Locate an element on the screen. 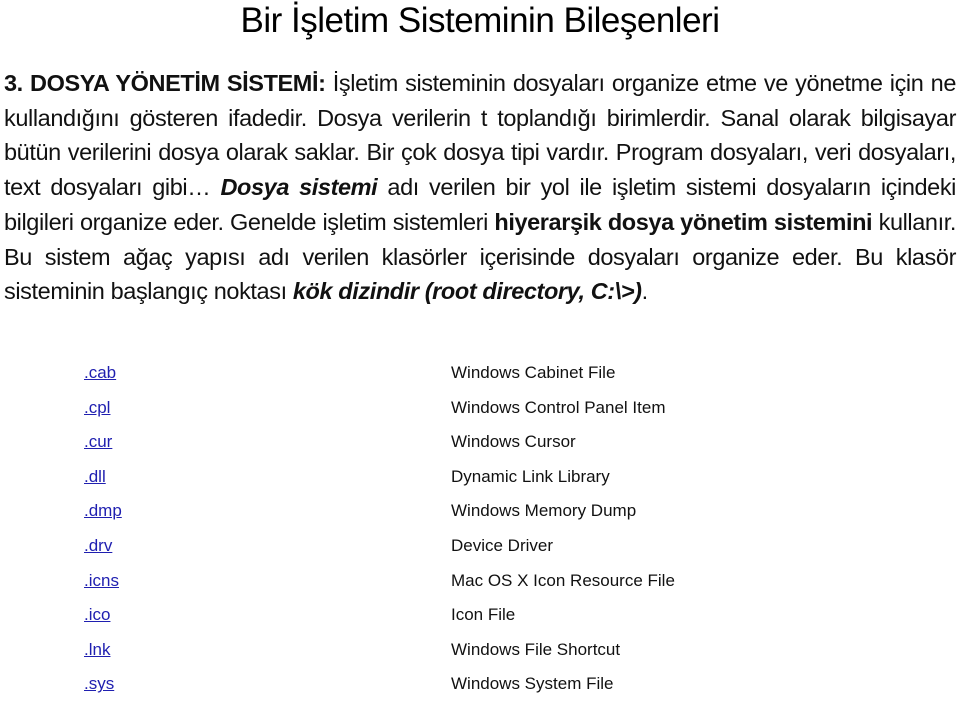 The image size is (960, 706). file-description: Windows Cabinet File is located at coordinates (533, 372).